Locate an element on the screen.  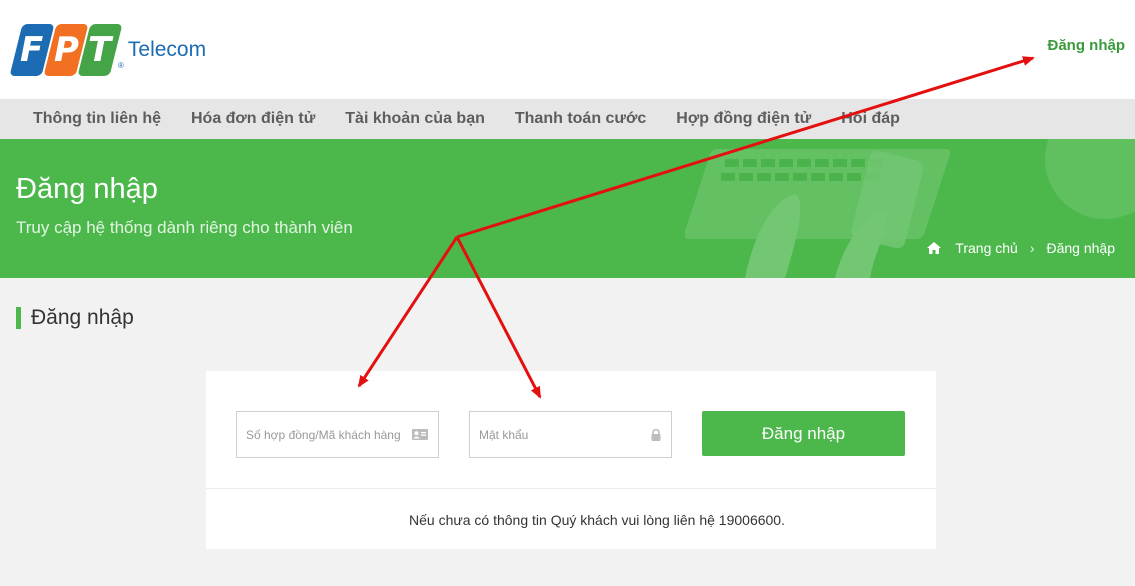
nav-item-payment: Thanh toán cước is located at coordinates (580, 119).